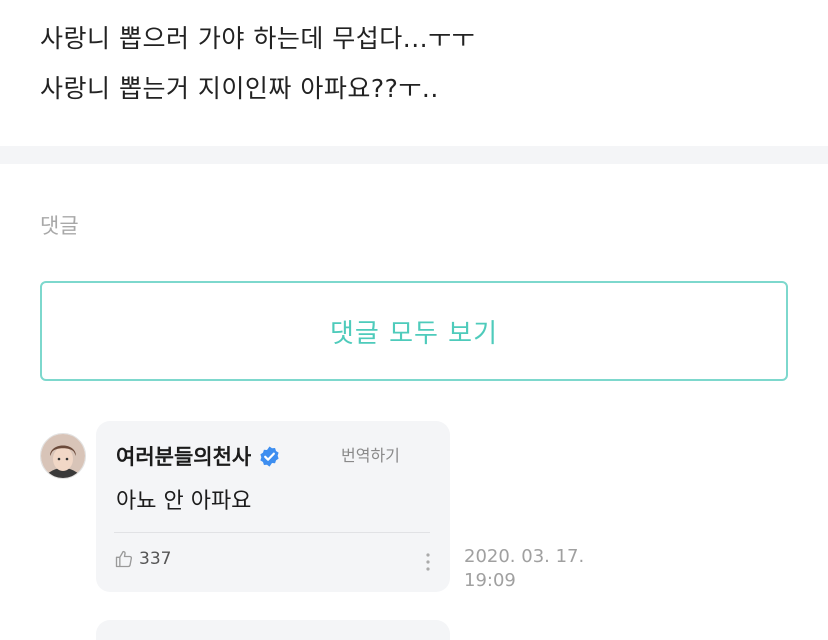 The height and width of the screenshot is (640, 828). What do you see at coordinates (414, 331) in the screenshot?
I see `view-all-comments-button: 댓글 모두 보기` at bounding box center [414, 331].